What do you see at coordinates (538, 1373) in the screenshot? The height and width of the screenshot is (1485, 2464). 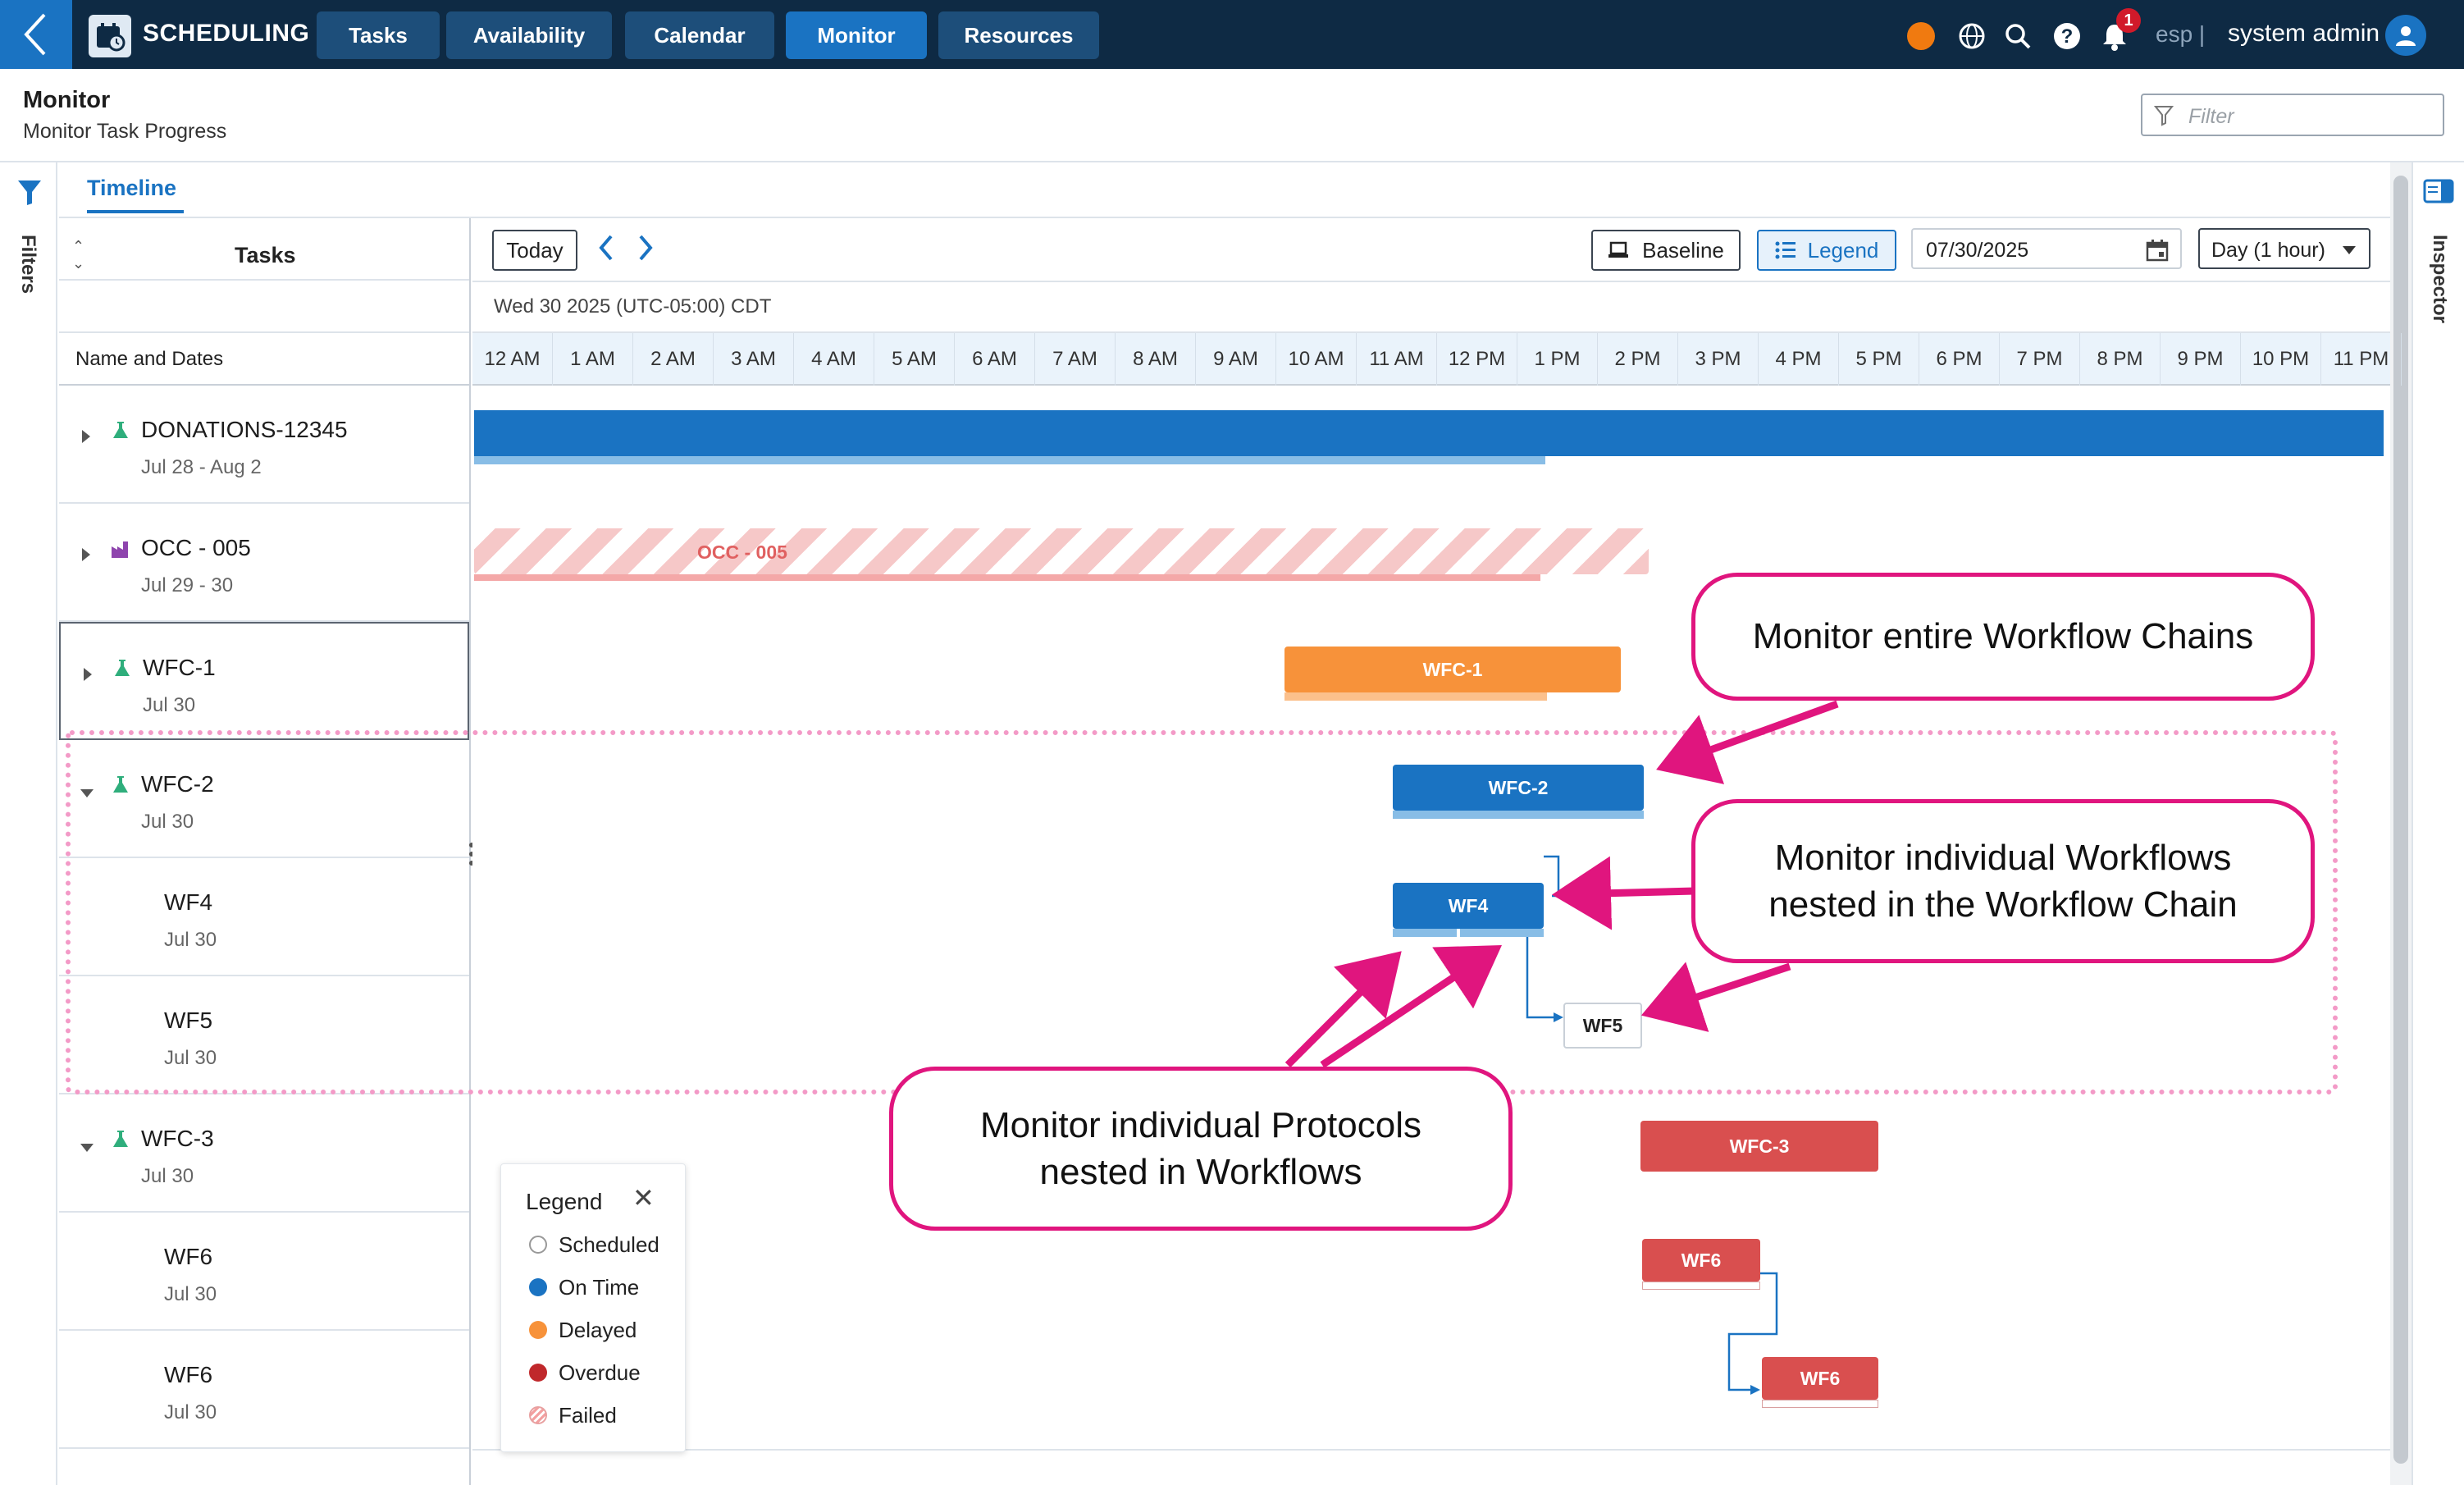 I see `overdue-swatch` at bounding box center [538, 1373].